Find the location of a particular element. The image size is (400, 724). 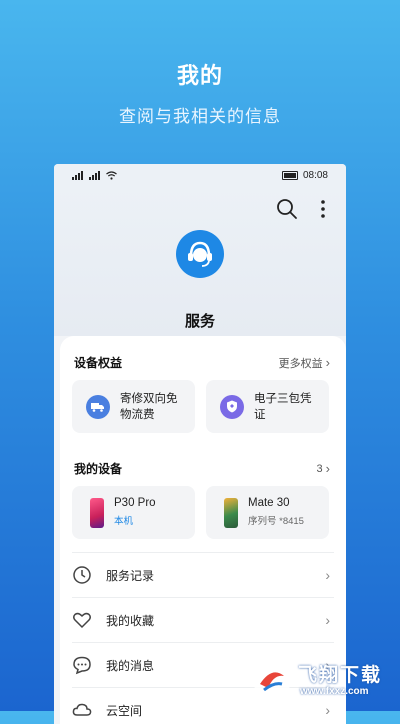

device-name: P30 Pro is located at coordinates (135, 503).